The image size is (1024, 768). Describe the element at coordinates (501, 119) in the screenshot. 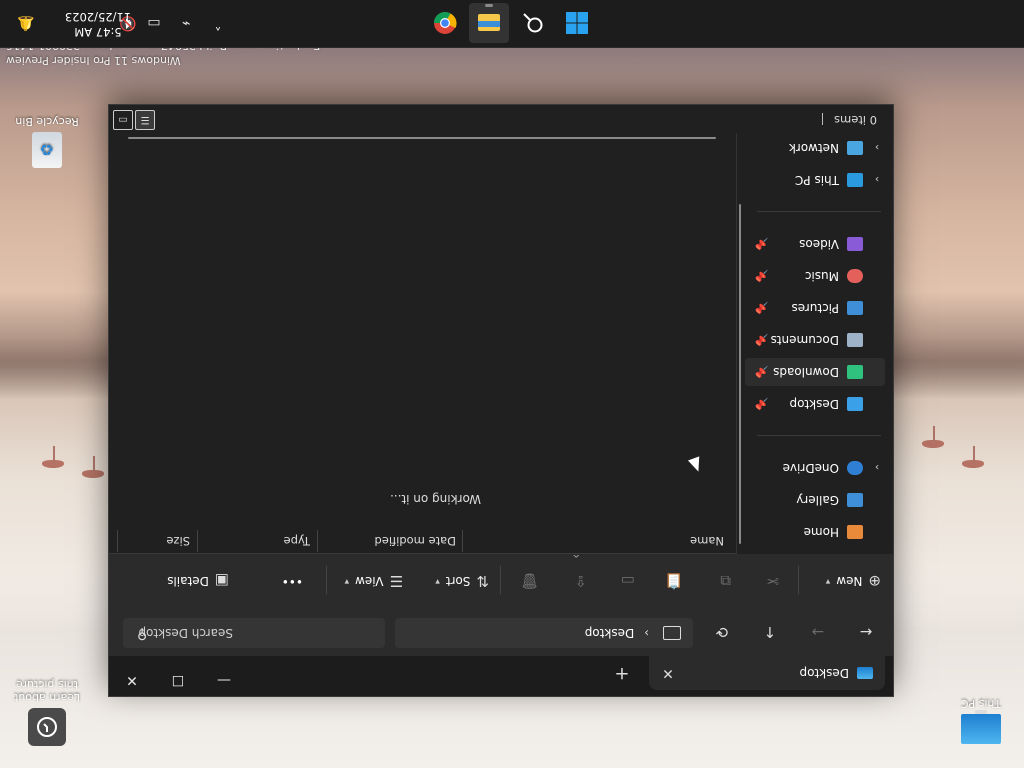

I see `status-bar: 0 items ☰ ▭` at that location.